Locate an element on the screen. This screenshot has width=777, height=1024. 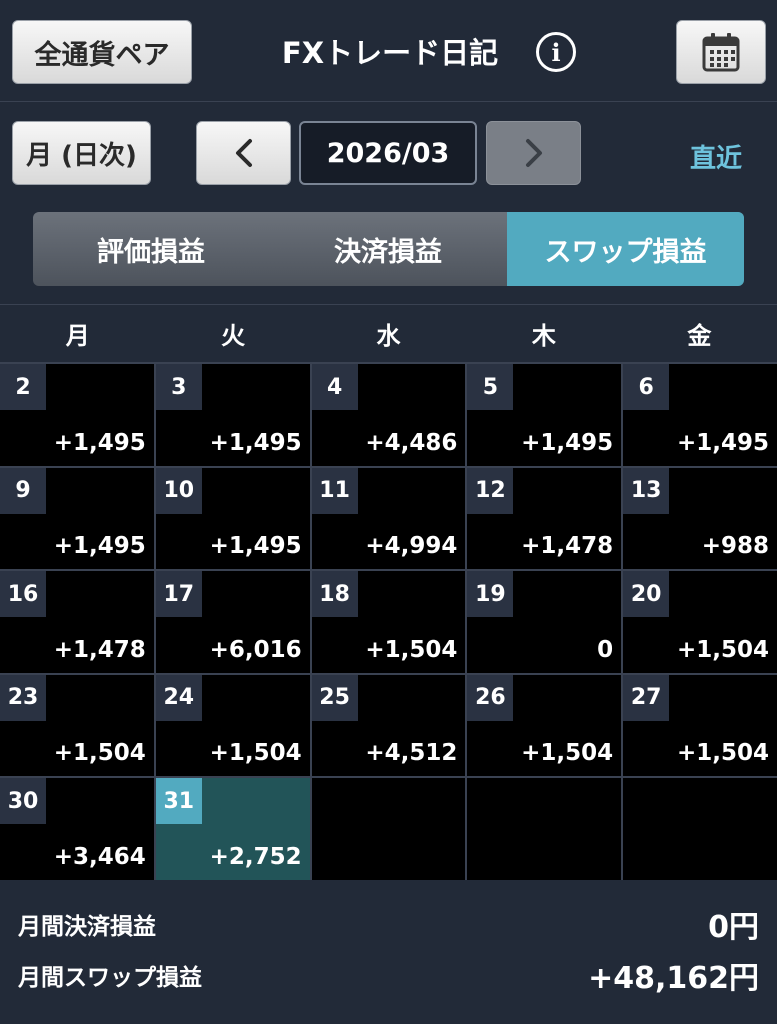
day-number: 2 is located at coordinates (23, 387).